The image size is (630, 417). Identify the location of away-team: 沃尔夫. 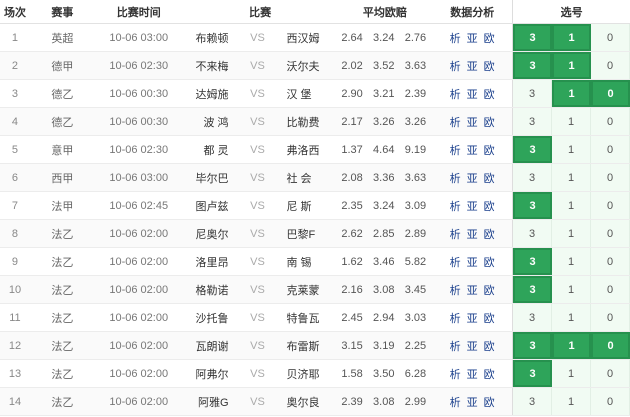
(309, 65).